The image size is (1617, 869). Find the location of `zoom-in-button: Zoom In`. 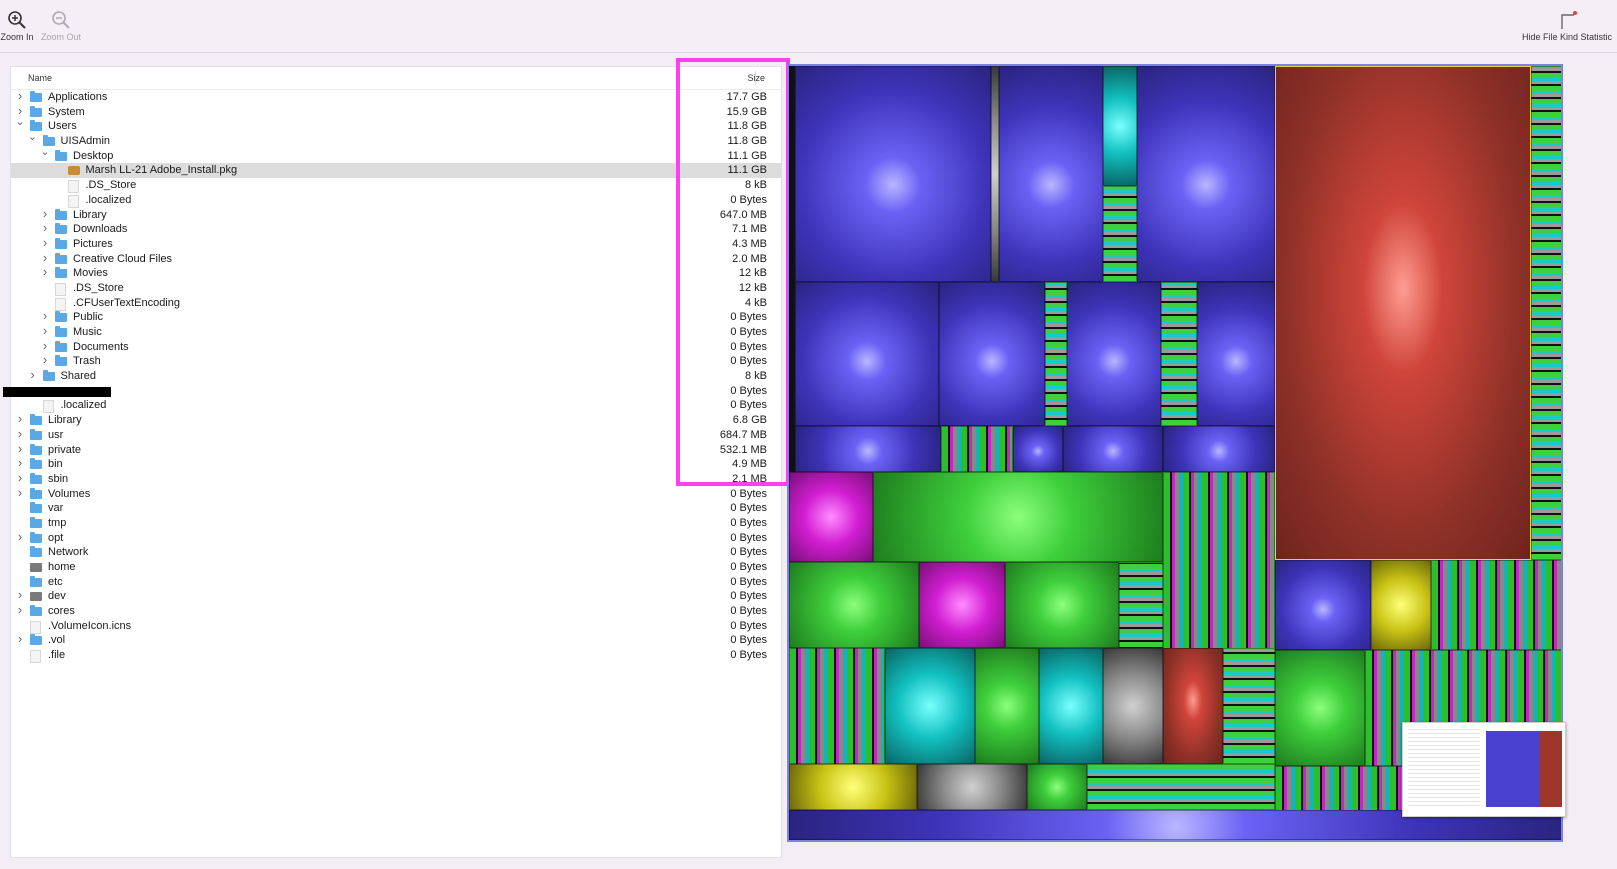

zoom-in-button: Zoom In is located at coordinates (17, 25).